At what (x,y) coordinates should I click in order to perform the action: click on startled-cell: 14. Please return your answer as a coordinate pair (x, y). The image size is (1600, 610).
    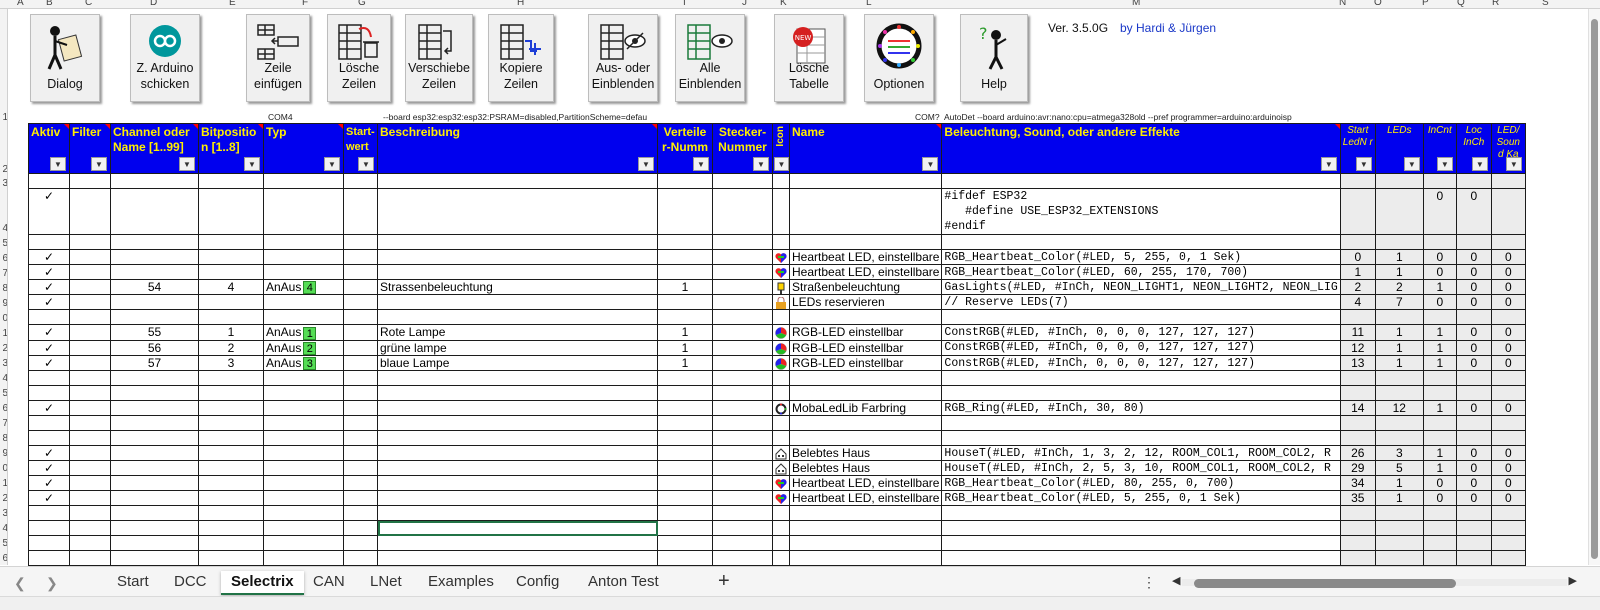
    Looking at the image, I should click on (1357, 408).